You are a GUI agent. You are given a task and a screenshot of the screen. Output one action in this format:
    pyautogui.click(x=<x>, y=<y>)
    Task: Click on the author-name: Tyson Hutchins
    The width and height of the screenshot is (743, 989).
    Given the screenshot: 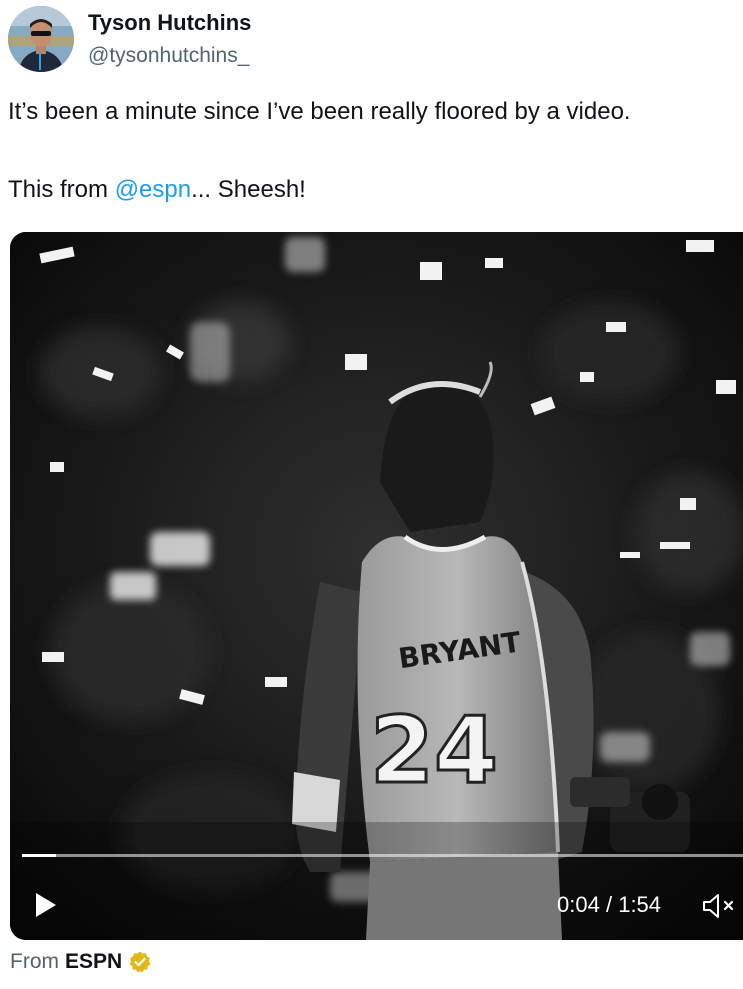 What is the action you would take?
    pyautogui.click(x=169, y=23)
    